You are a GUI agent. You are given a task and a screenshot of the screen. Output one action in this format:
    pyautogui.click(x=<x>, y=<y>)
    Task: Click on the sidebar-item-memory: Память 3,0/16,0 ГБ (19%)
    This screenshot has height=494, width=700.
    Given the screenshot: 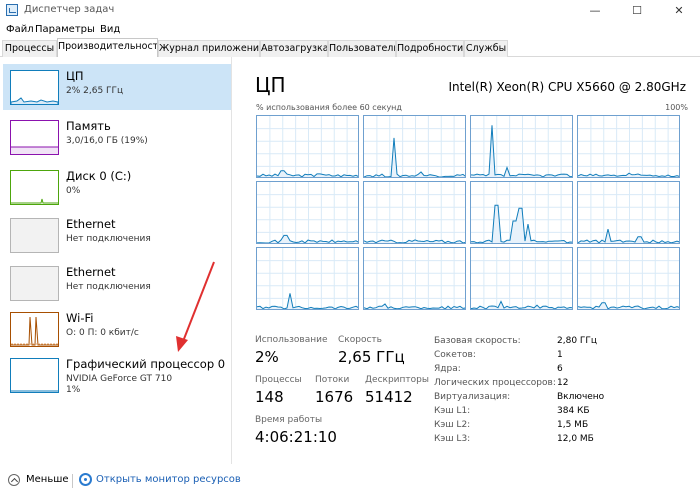 What is the action you would take?
    pyautogui.click(x=117, y=137)
    